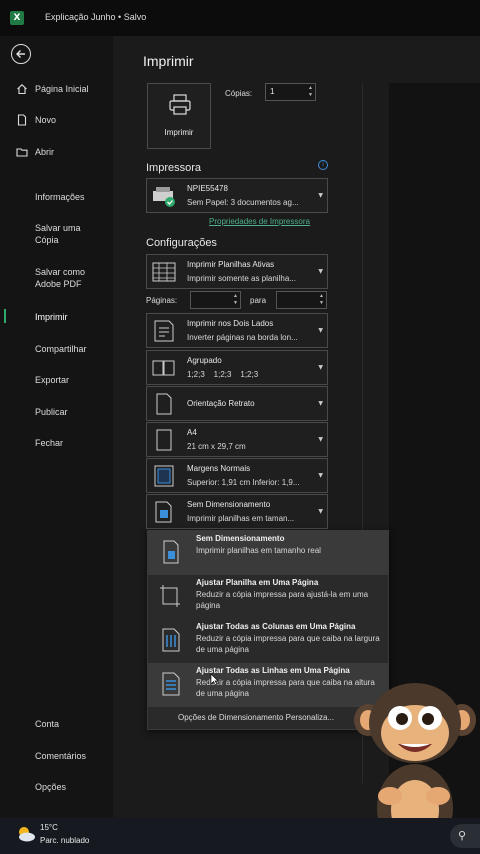 The image size is (480, 854). Describe the element at coordinates (221, 403) in the screenshot. I see `orientation-title: Orientação Retrato` at that location.